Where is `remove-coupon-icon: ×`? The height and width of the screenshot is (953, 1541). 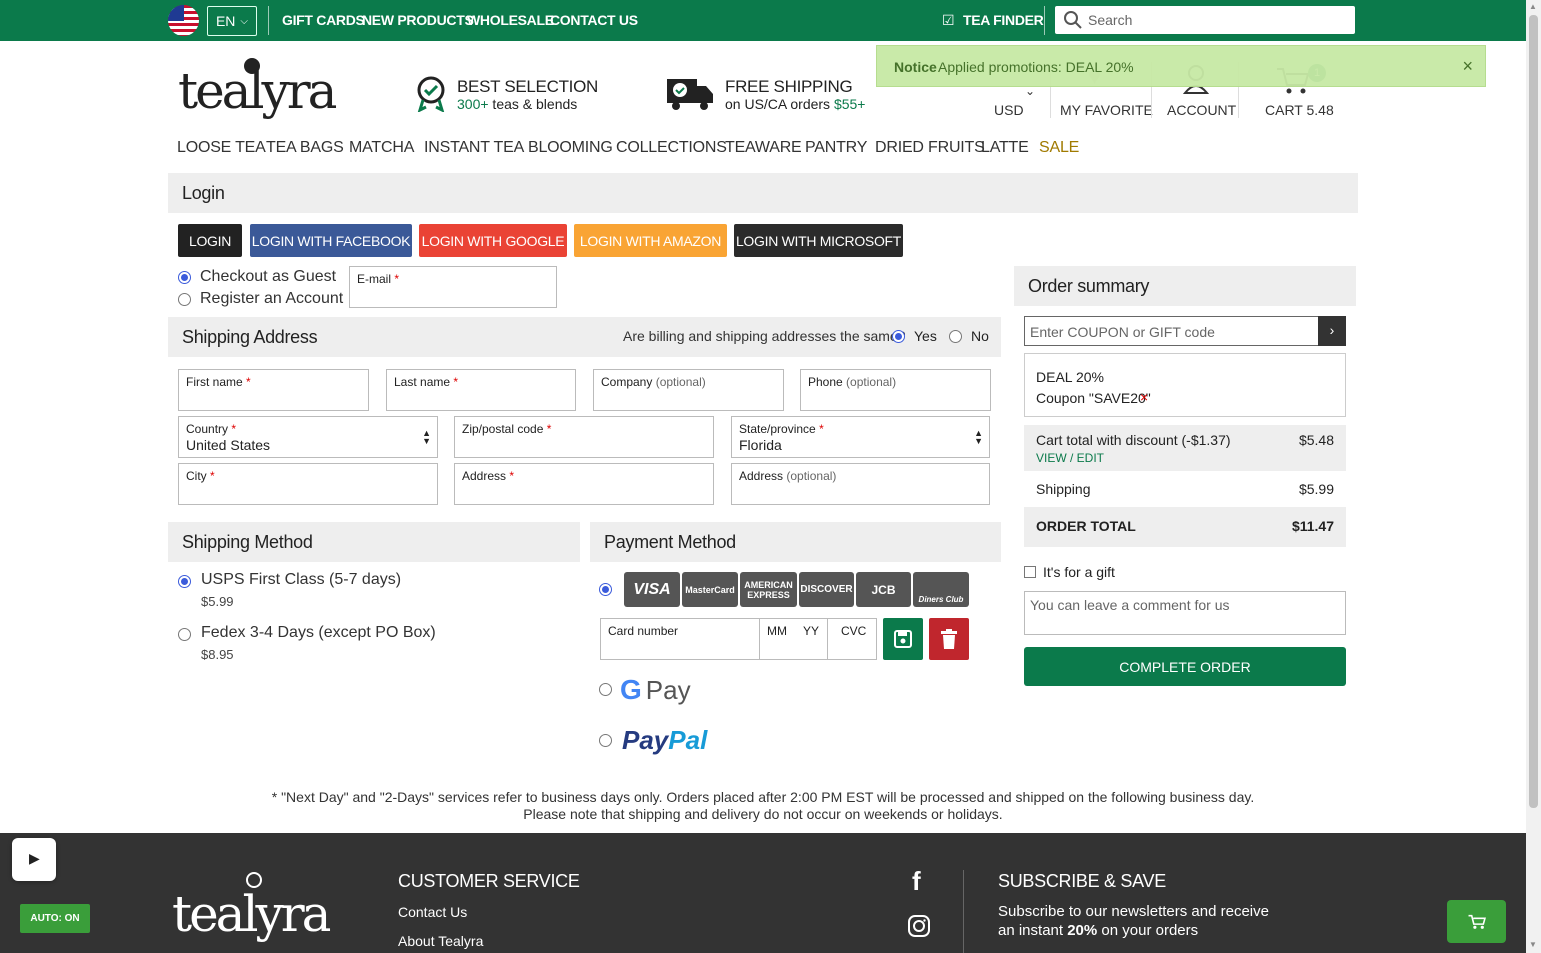 remove-coupon-icon: × is located at coordinates (1144, 397).